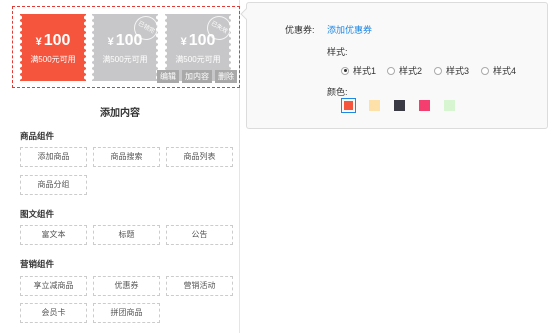 Image resolution: width=558 pixels, height=333 pixels. What do you see at coordinates (199, 235) in the screenshot?
I see `component-notice: 公告` at bounding box center [199, 235].